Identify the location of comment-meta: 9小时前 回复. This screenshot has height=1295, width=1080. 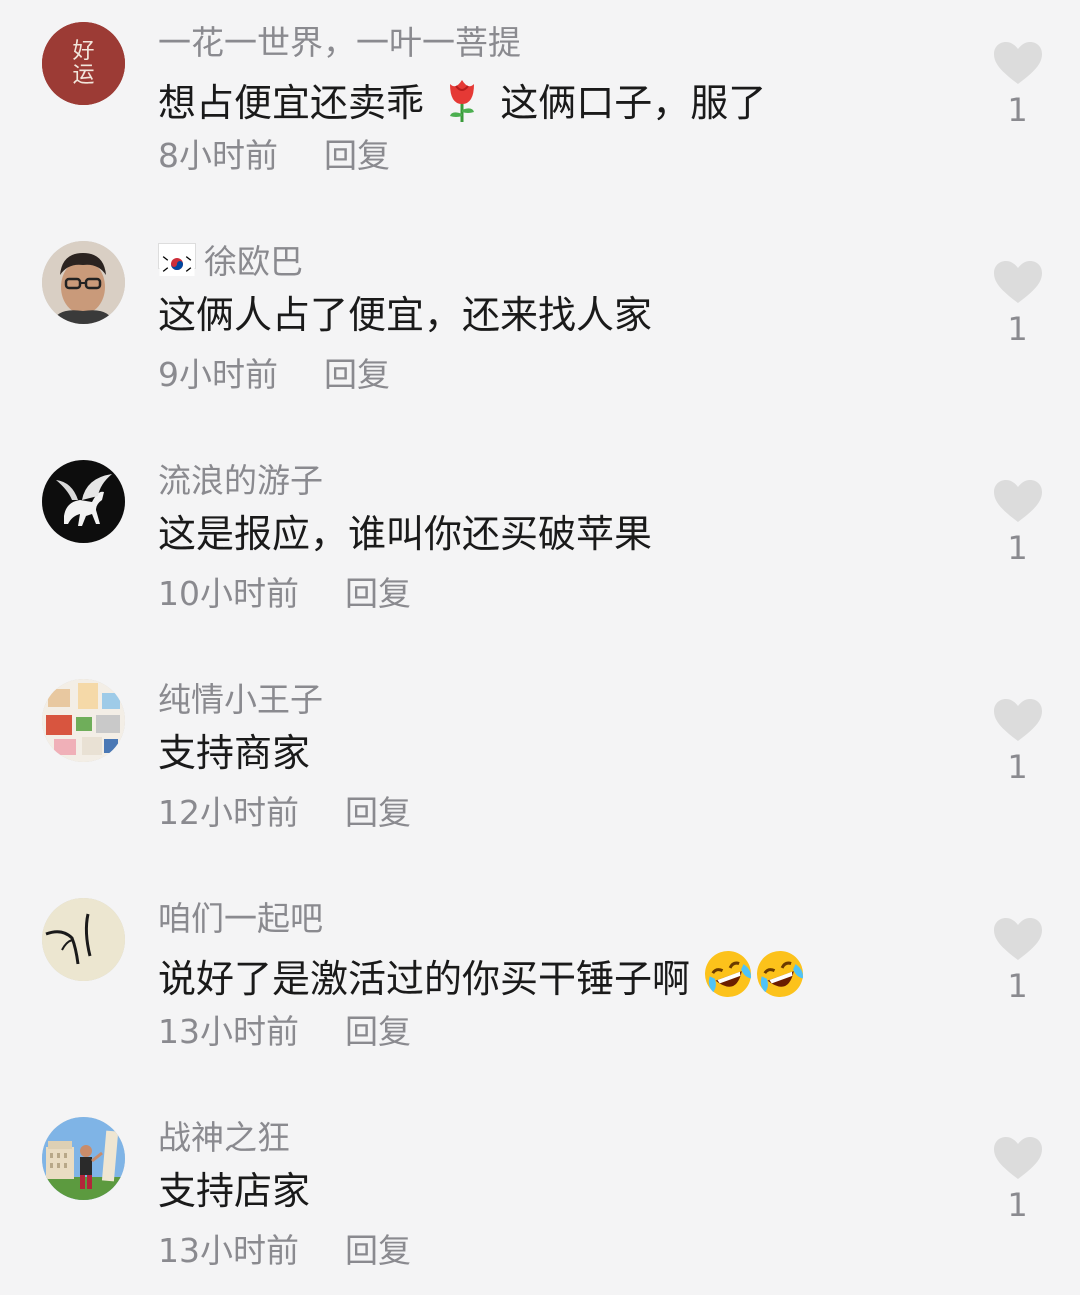
(274, 375).